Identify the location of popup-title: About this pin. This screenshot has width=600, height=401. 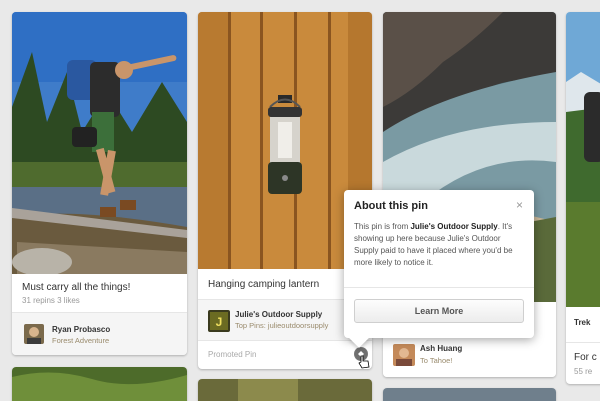
(391, 206).